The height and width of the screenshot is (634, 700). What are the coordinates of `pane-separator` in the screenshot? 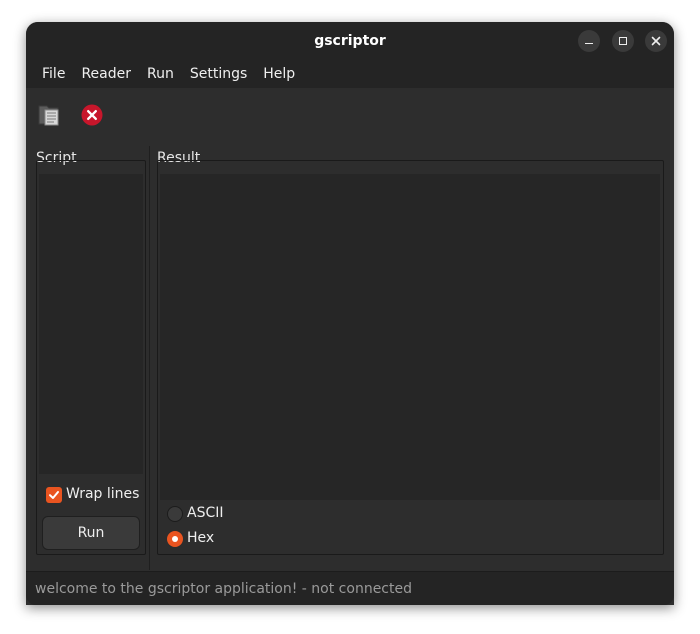 It's located at (149, 358).